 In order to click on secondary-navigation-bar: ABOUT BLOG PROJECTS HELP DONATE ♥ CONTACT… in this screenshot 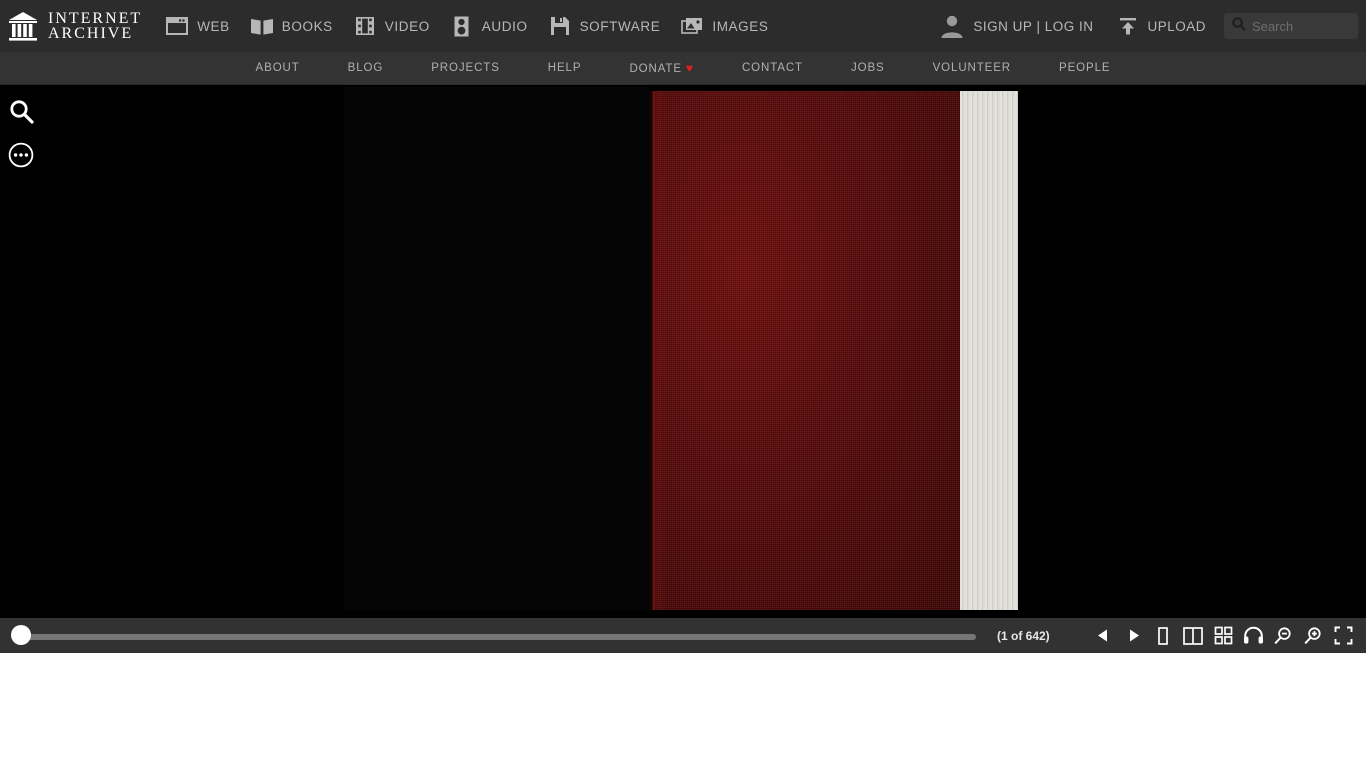, I will do `click(683, 68)`.